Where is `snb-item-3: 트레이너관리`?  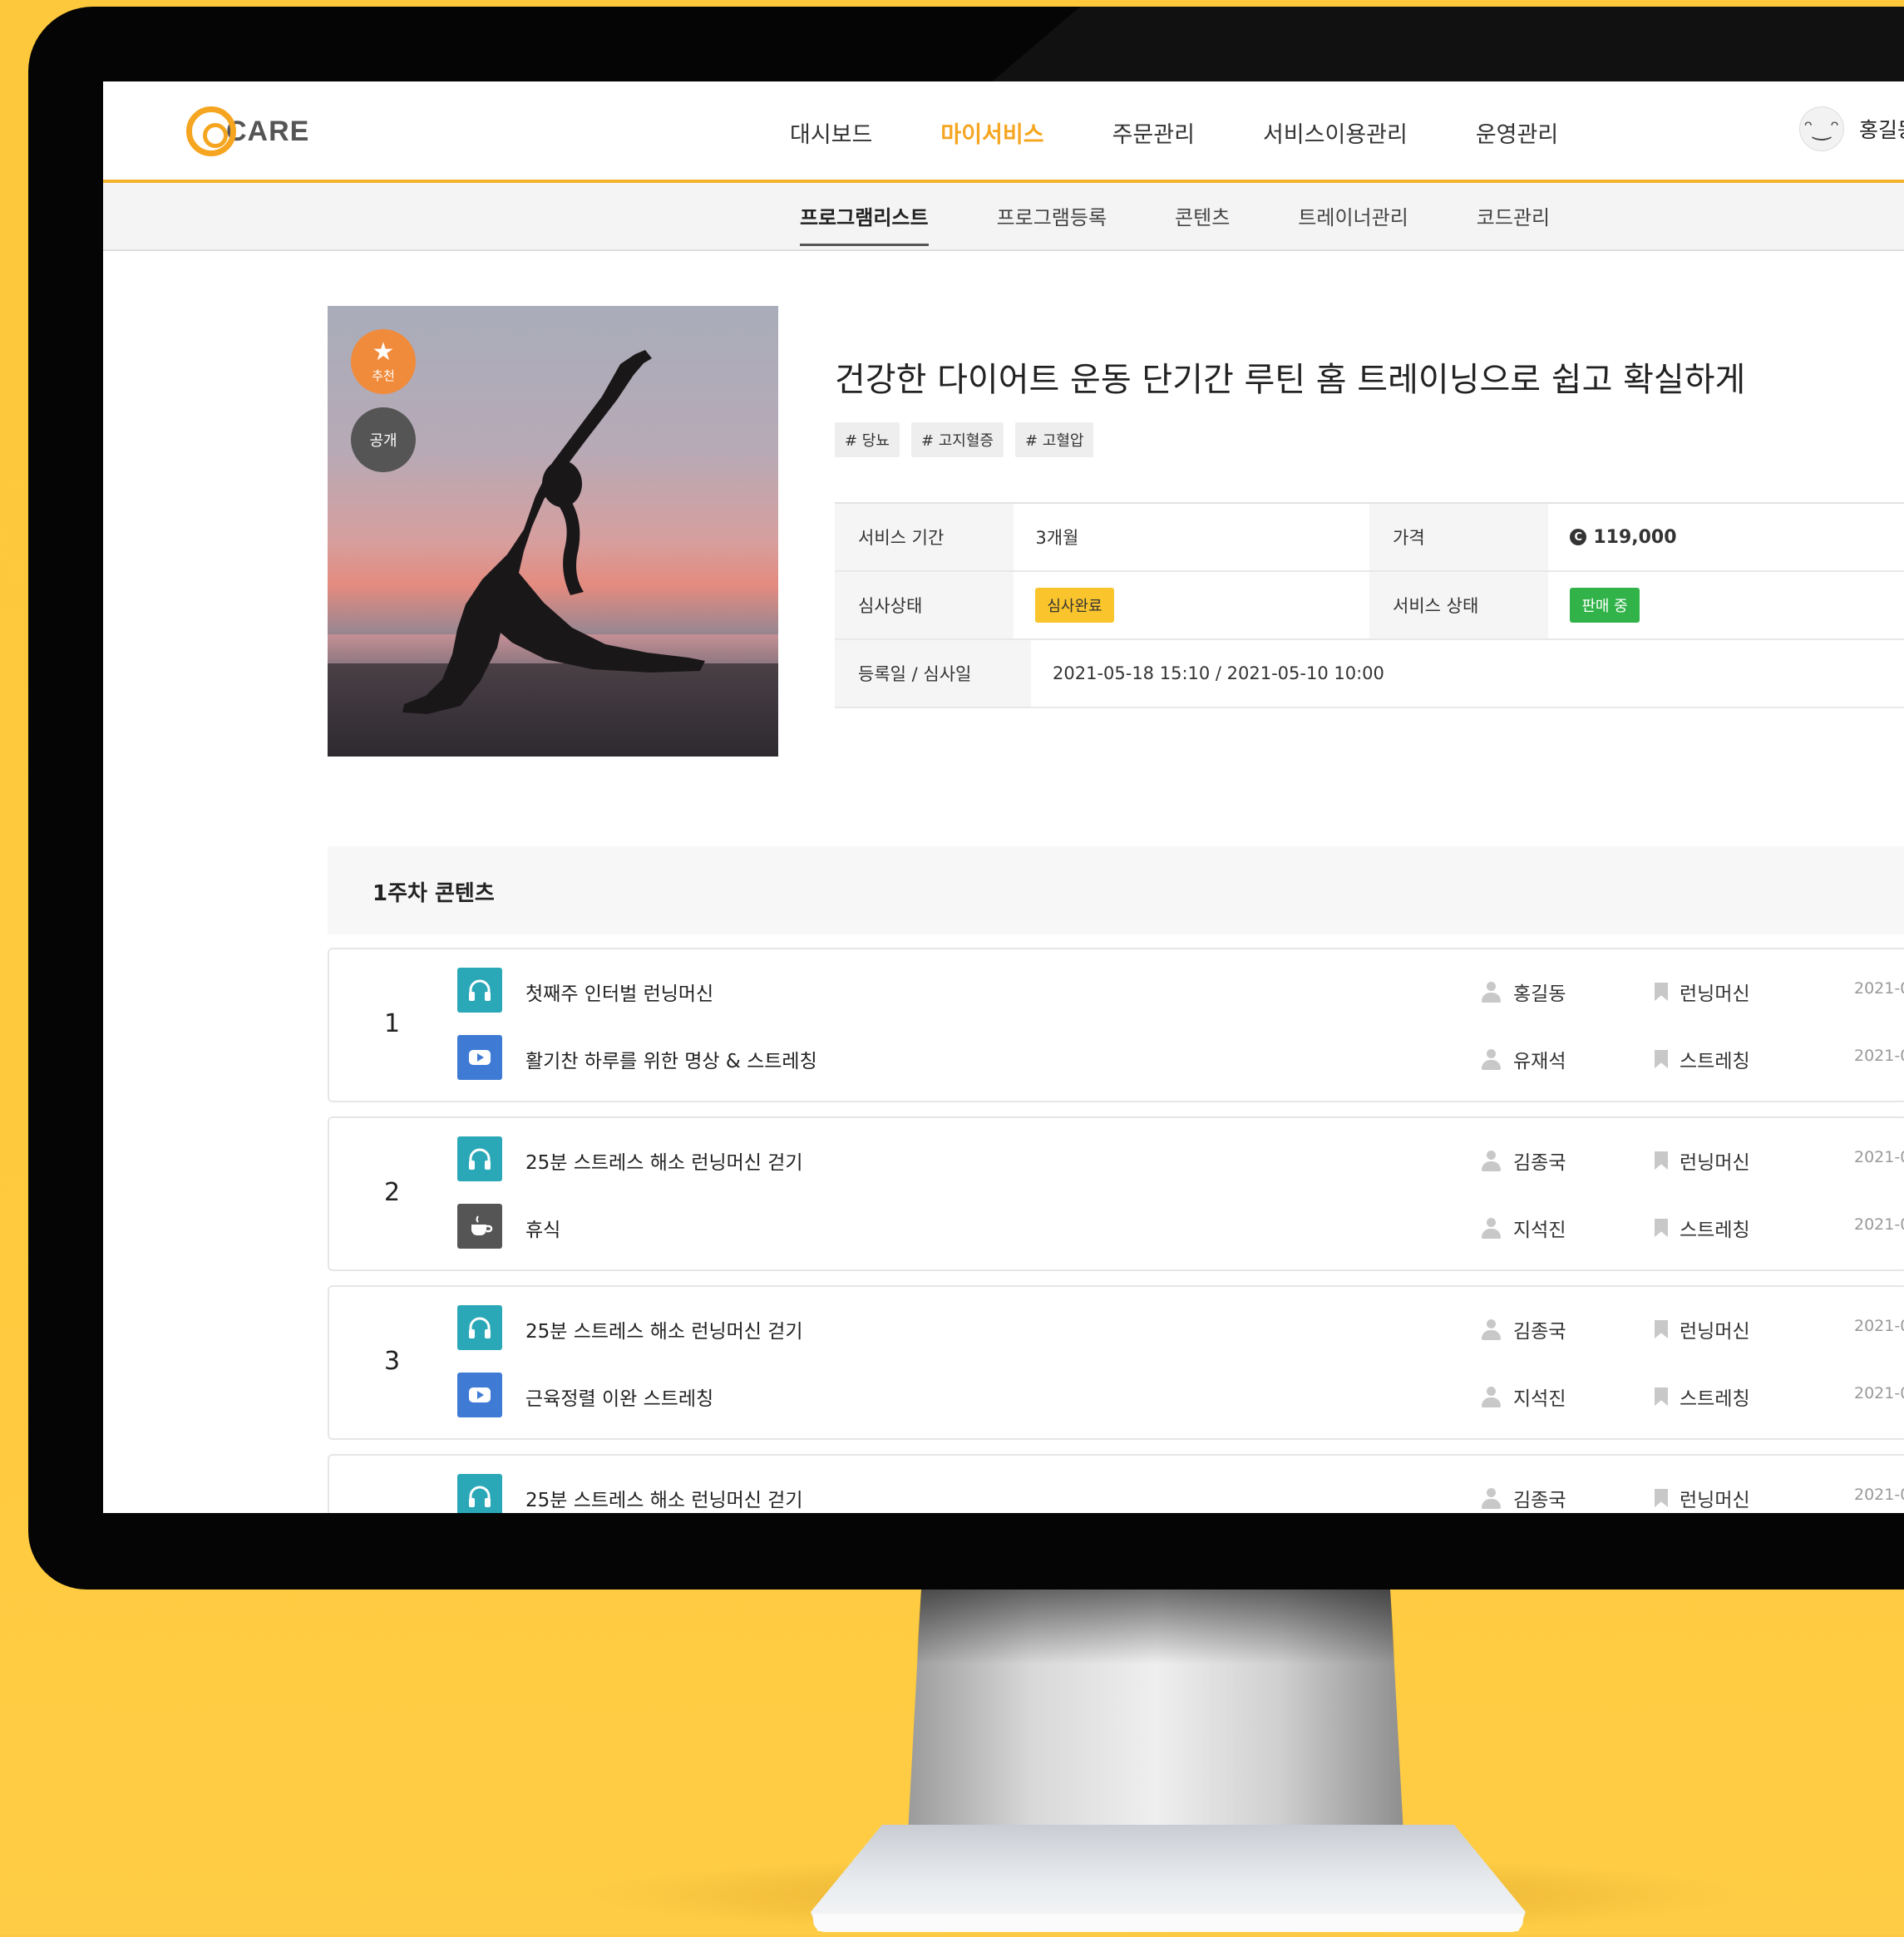 snb-item-3: 트레이너관리 is located at coordinates (1353, 223).